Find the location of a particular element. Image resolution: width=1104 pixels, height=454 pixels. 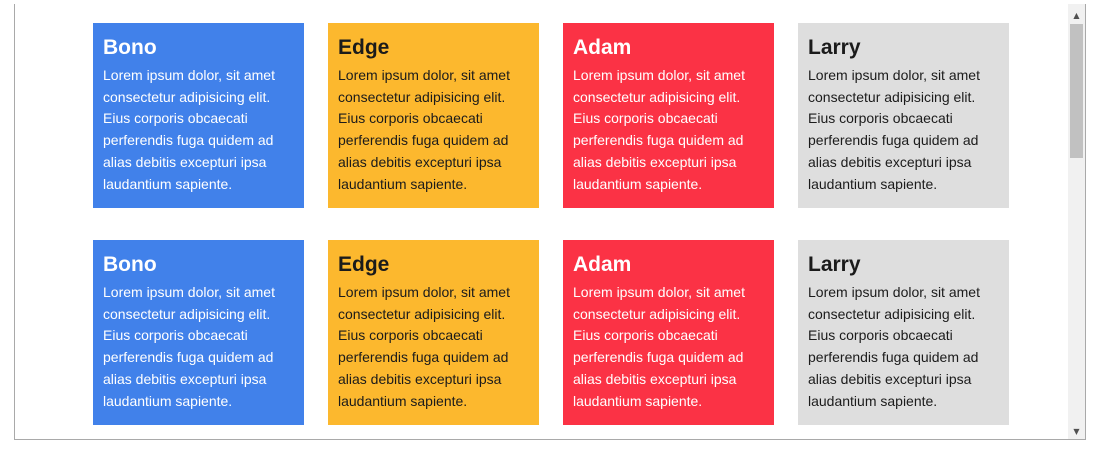

scrollbar-thumb is located at coordinates (1076, 91).